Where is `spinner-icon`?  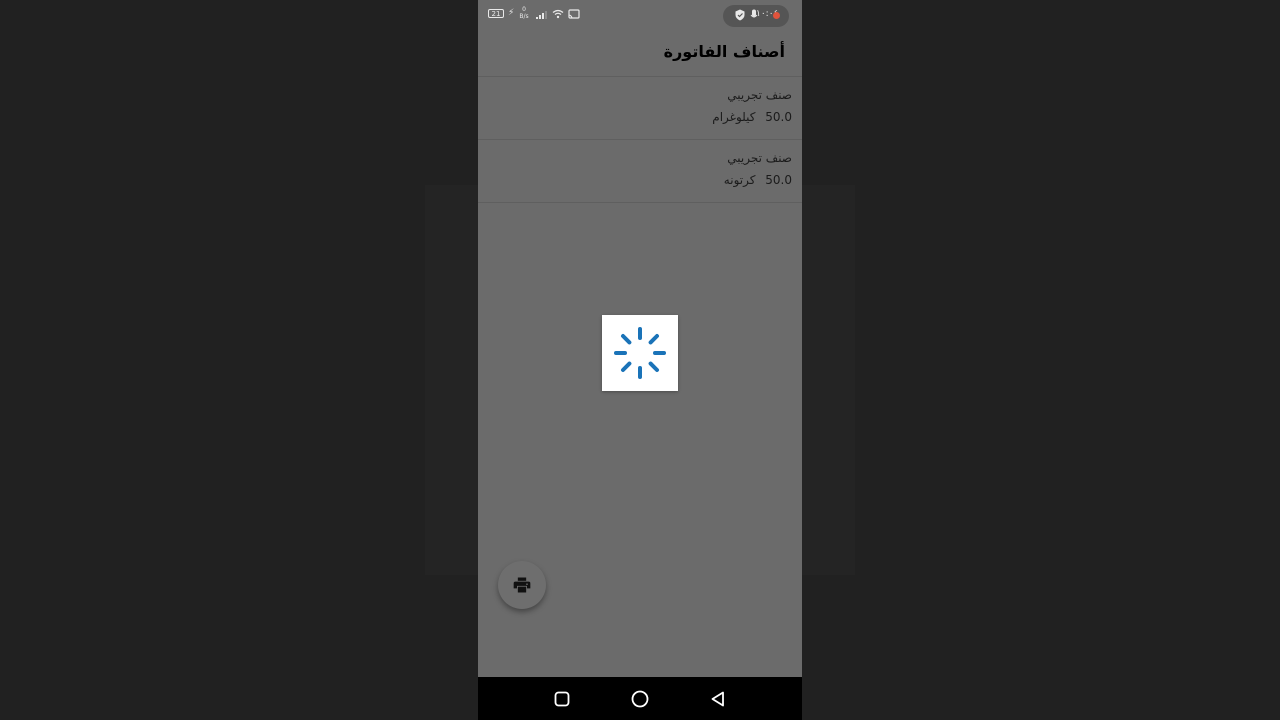 spinner-icon is located at coordinates (640, 353).